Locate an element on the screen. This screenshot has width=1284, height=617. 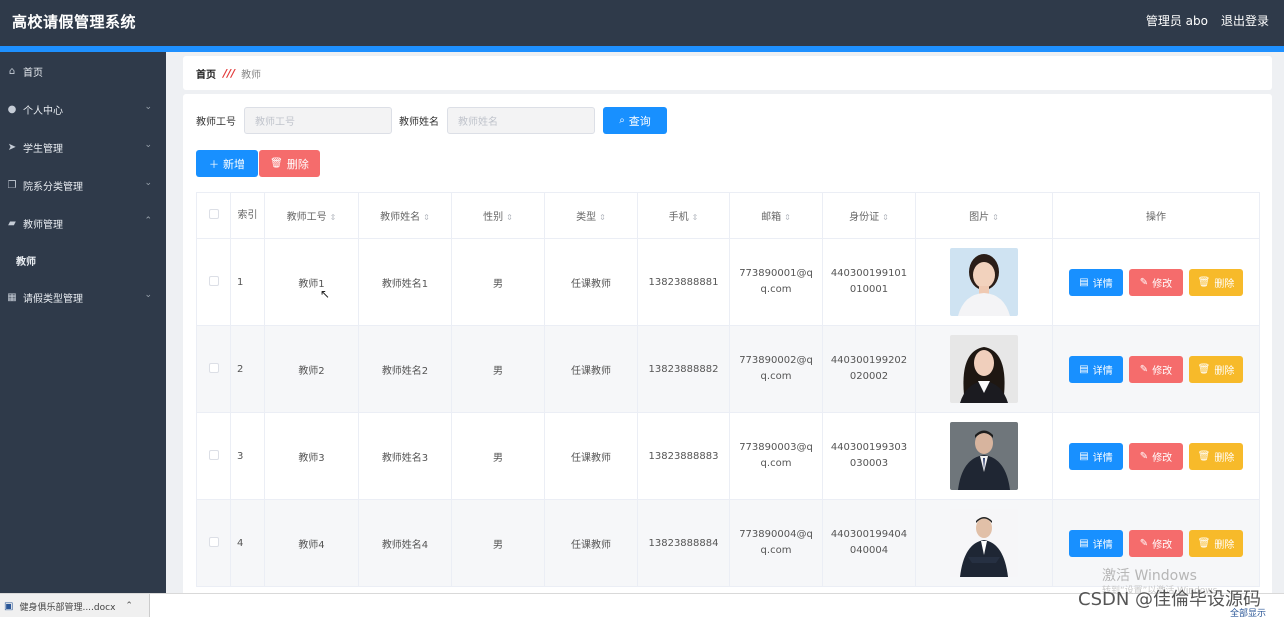
home-icon: ⌂ is located at coordinates (12, 71).